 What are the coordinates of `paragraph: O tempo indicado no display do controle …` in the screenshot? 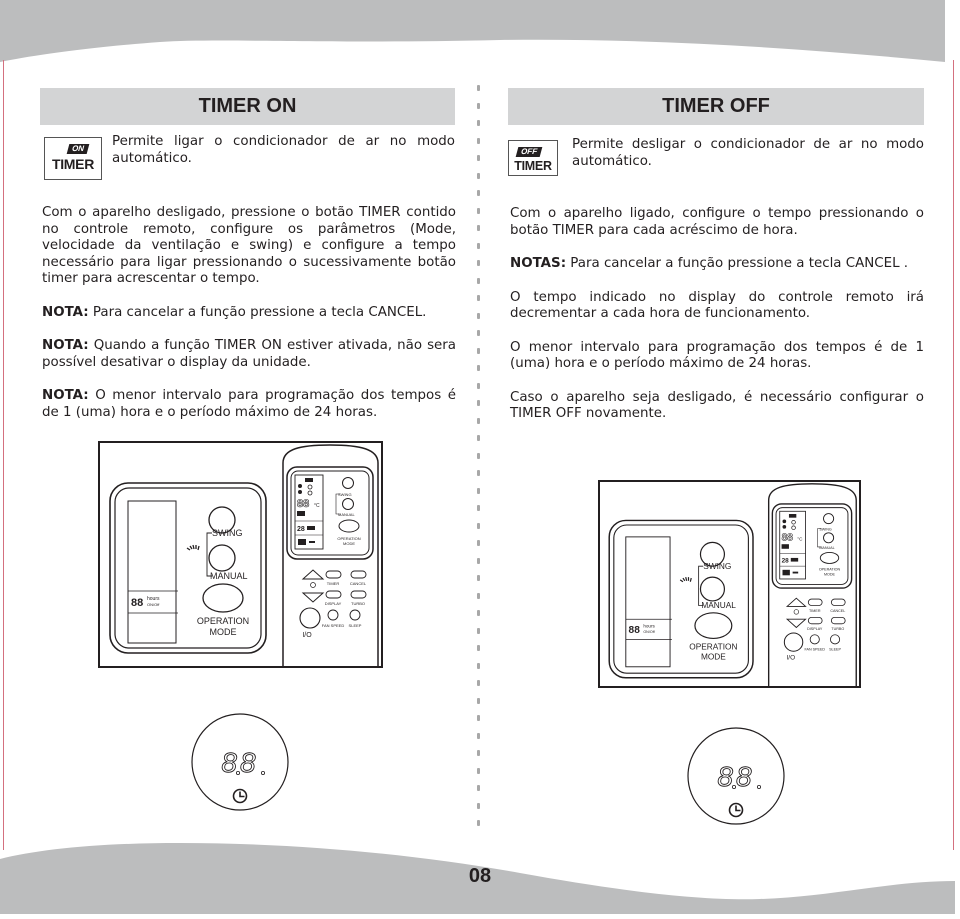 It's located at (717, 305).